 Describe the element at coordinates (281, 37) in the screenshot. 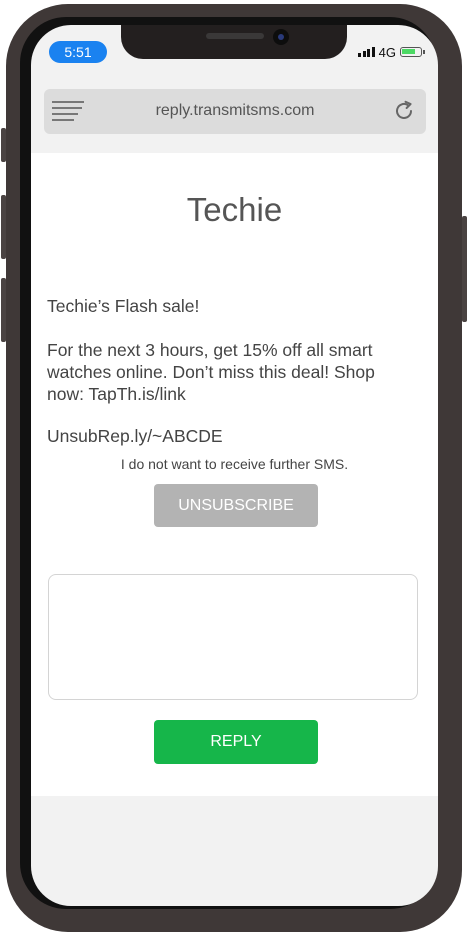

I see `front-camera` at that location.